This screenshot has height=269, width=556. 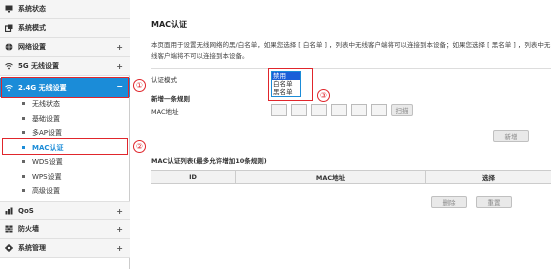 I want to click on new-rule-label: 新增一条规则, so click(x=170, y=99).